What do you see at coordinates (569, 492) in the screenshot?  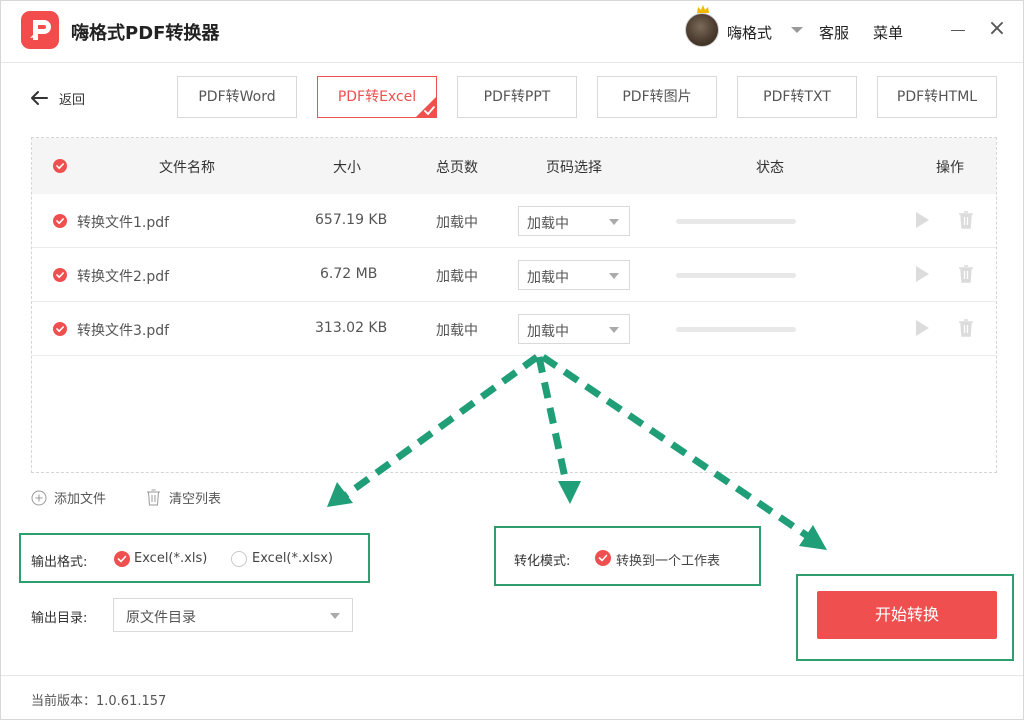 I see `arrowhead-mode` at bounding box center [569, 492].